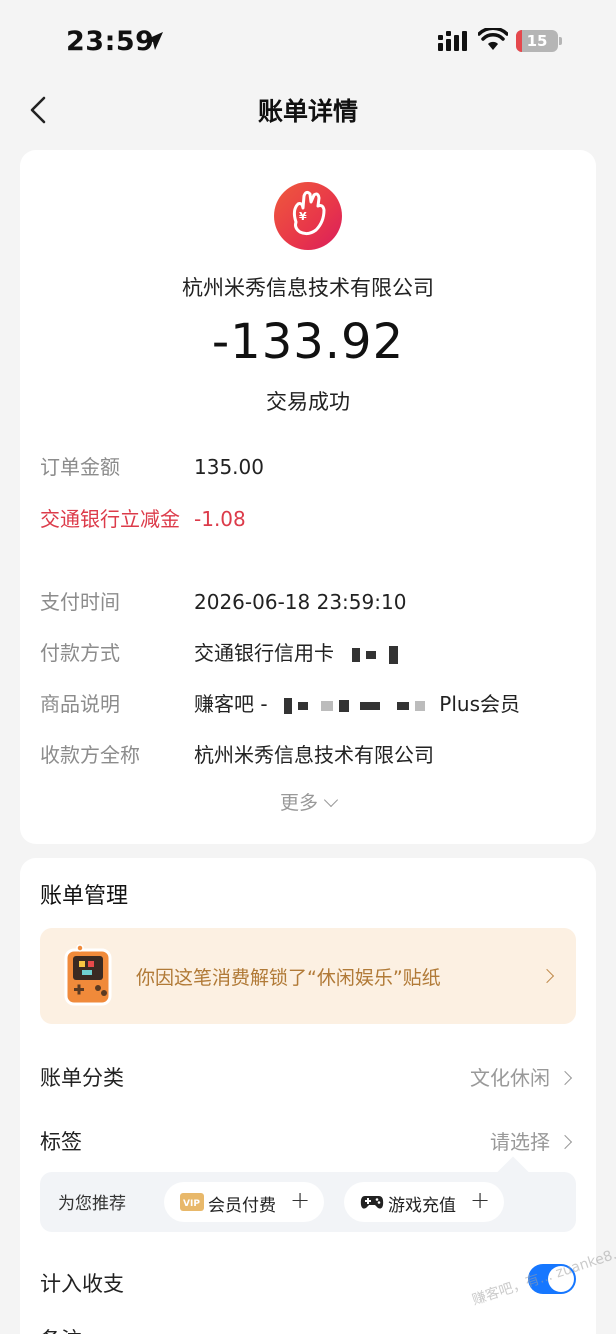 The width and height of the screenshot is (616, 1334). I want to click on detail-value: 杭州米秀信息技术有限公司, so click(314, 755).